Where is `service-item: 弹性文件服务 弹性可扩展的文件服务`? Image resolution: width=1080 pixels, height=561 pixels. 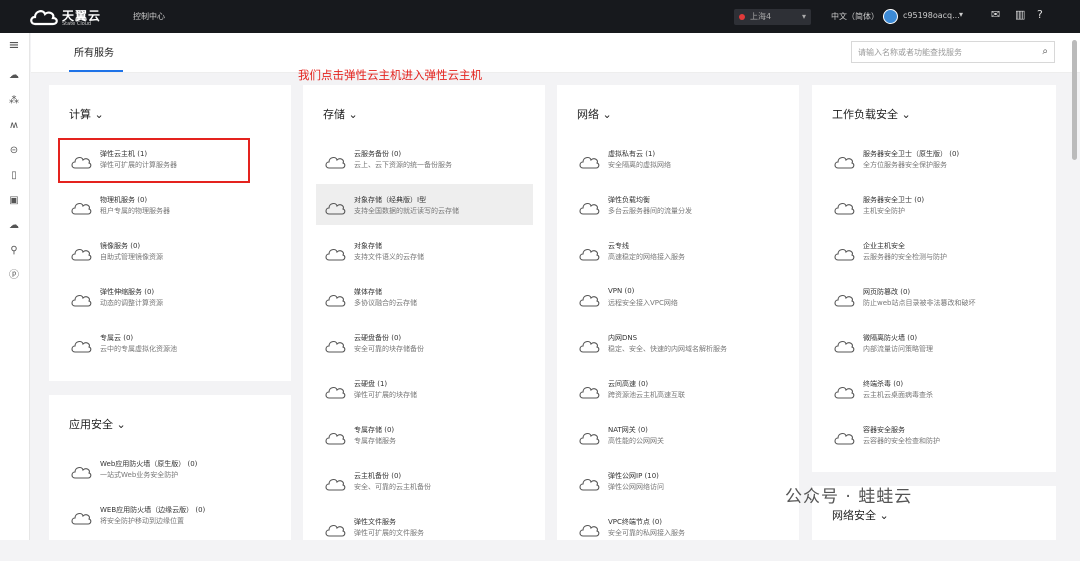
service-item: 弹性文件服务 弹性可扩展的文件服务 is located at coordinates (424, 539).